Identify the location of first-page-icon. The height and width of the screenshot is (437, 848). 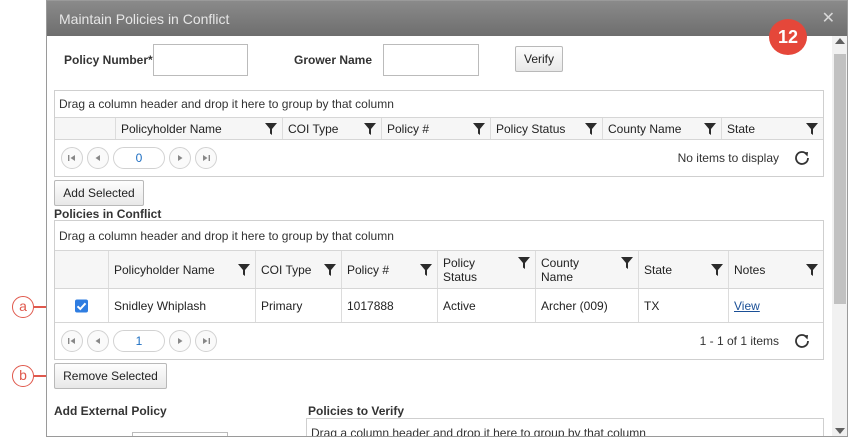
(71, 341).